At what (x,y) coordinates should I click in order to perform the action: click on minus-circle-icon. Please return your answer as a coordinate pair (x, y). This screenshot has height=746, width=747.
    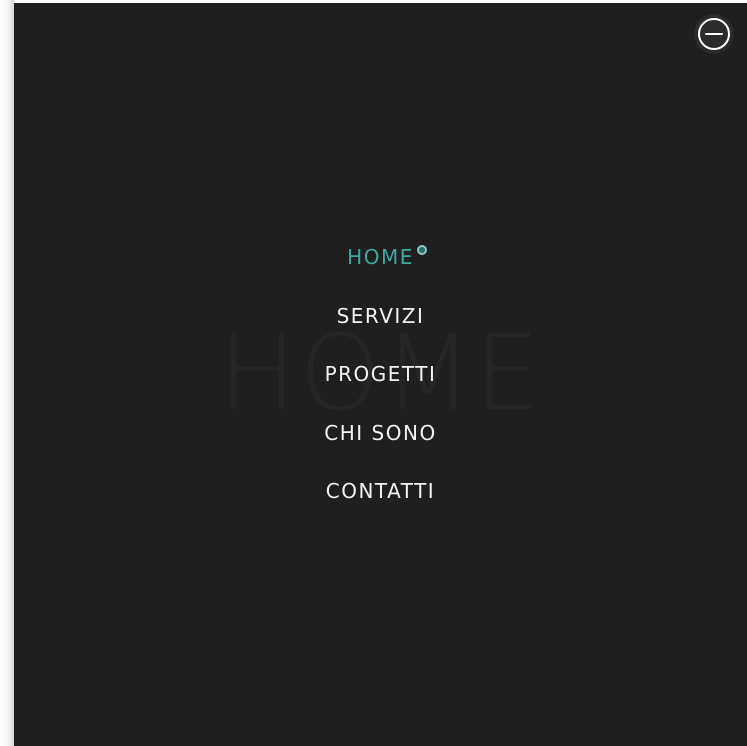
    Looking at the image, I should click on (714, 34).